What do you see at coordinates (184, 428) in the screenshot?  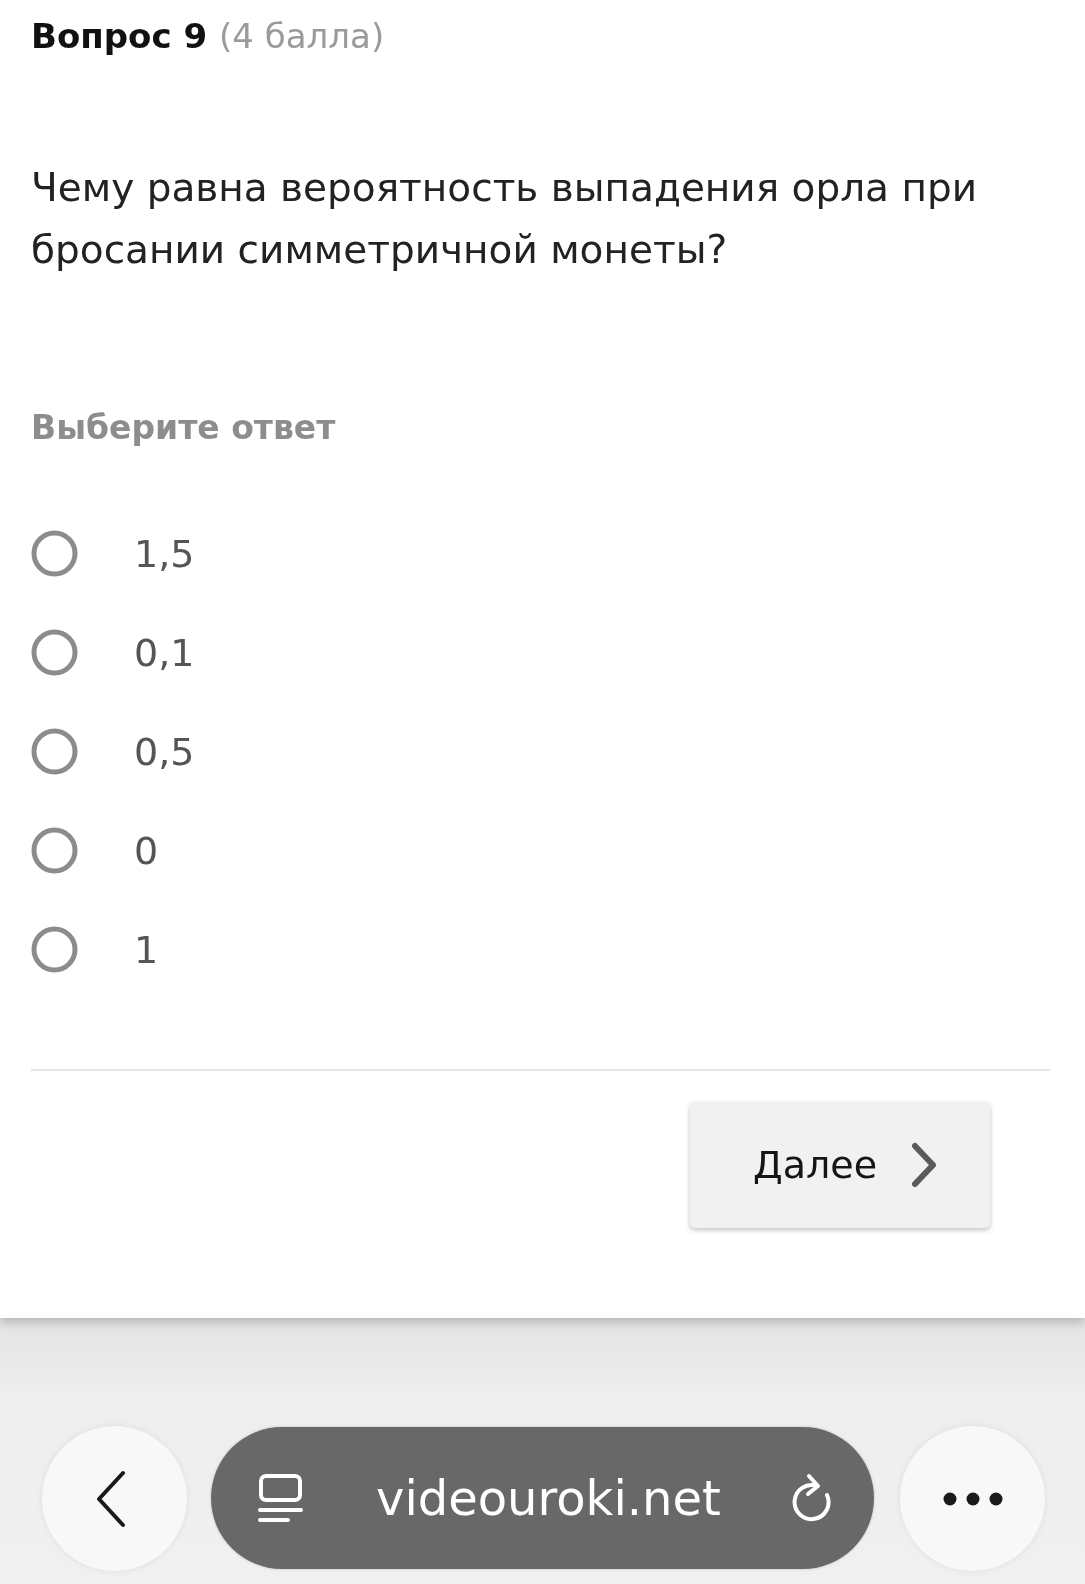 I see `answer-prompt: Выберите ответ` at bounding box center [184, 428].